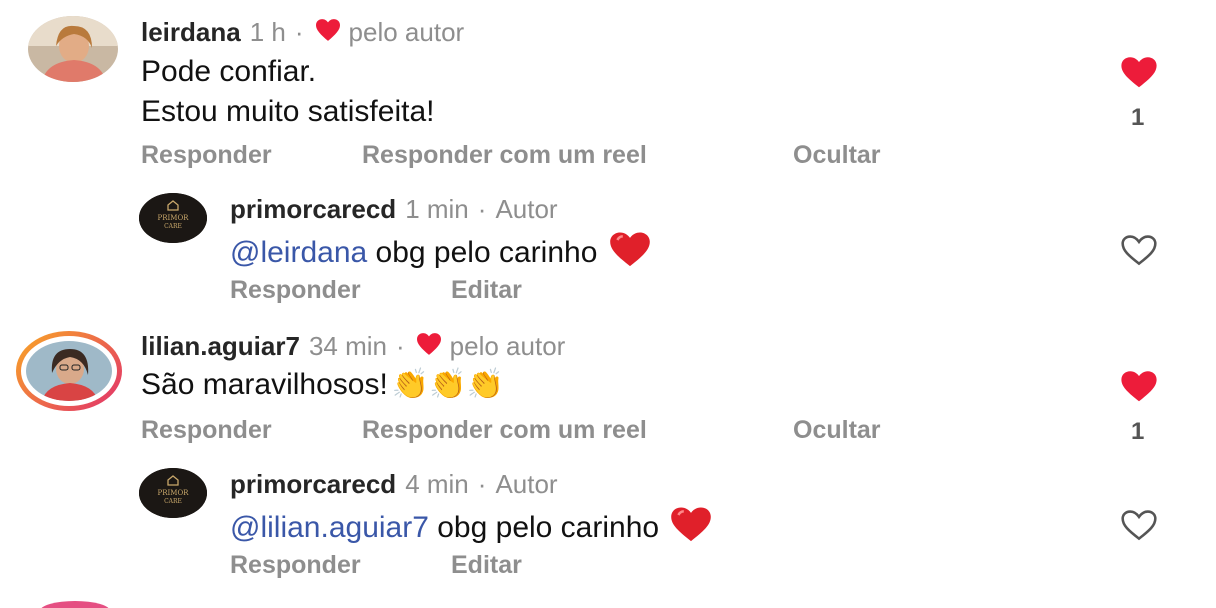 This screenshot has width=1216, height=608. I want to click on next-comment-avatar-partial, so click(75, 604).